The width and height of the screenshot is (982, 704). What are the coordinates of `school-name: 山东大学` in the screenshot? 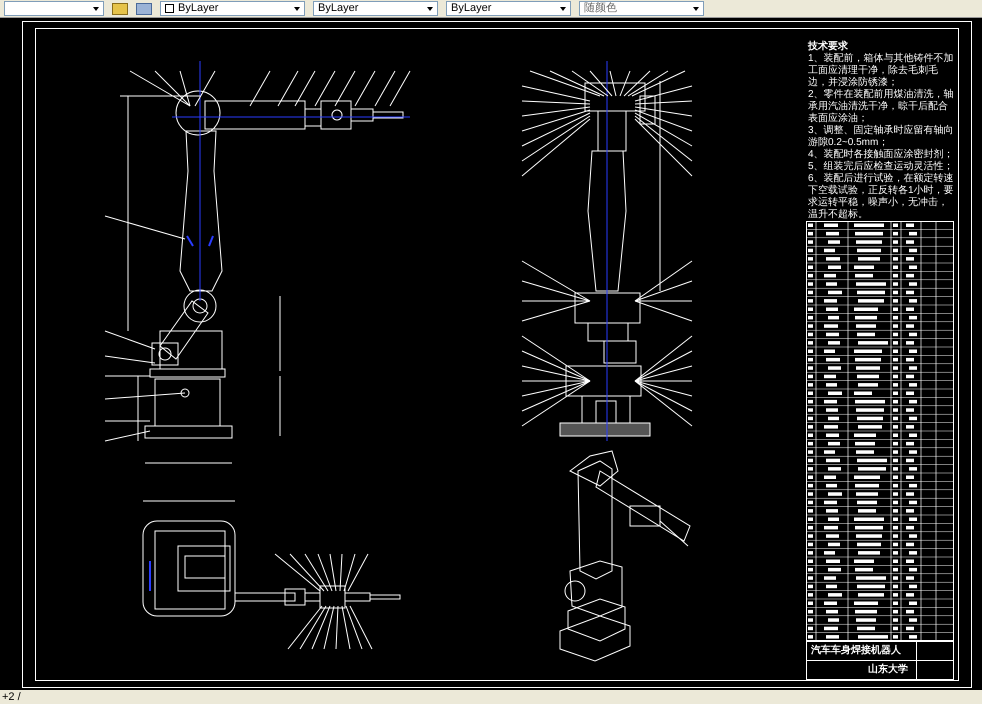 It's located at (862, 670).